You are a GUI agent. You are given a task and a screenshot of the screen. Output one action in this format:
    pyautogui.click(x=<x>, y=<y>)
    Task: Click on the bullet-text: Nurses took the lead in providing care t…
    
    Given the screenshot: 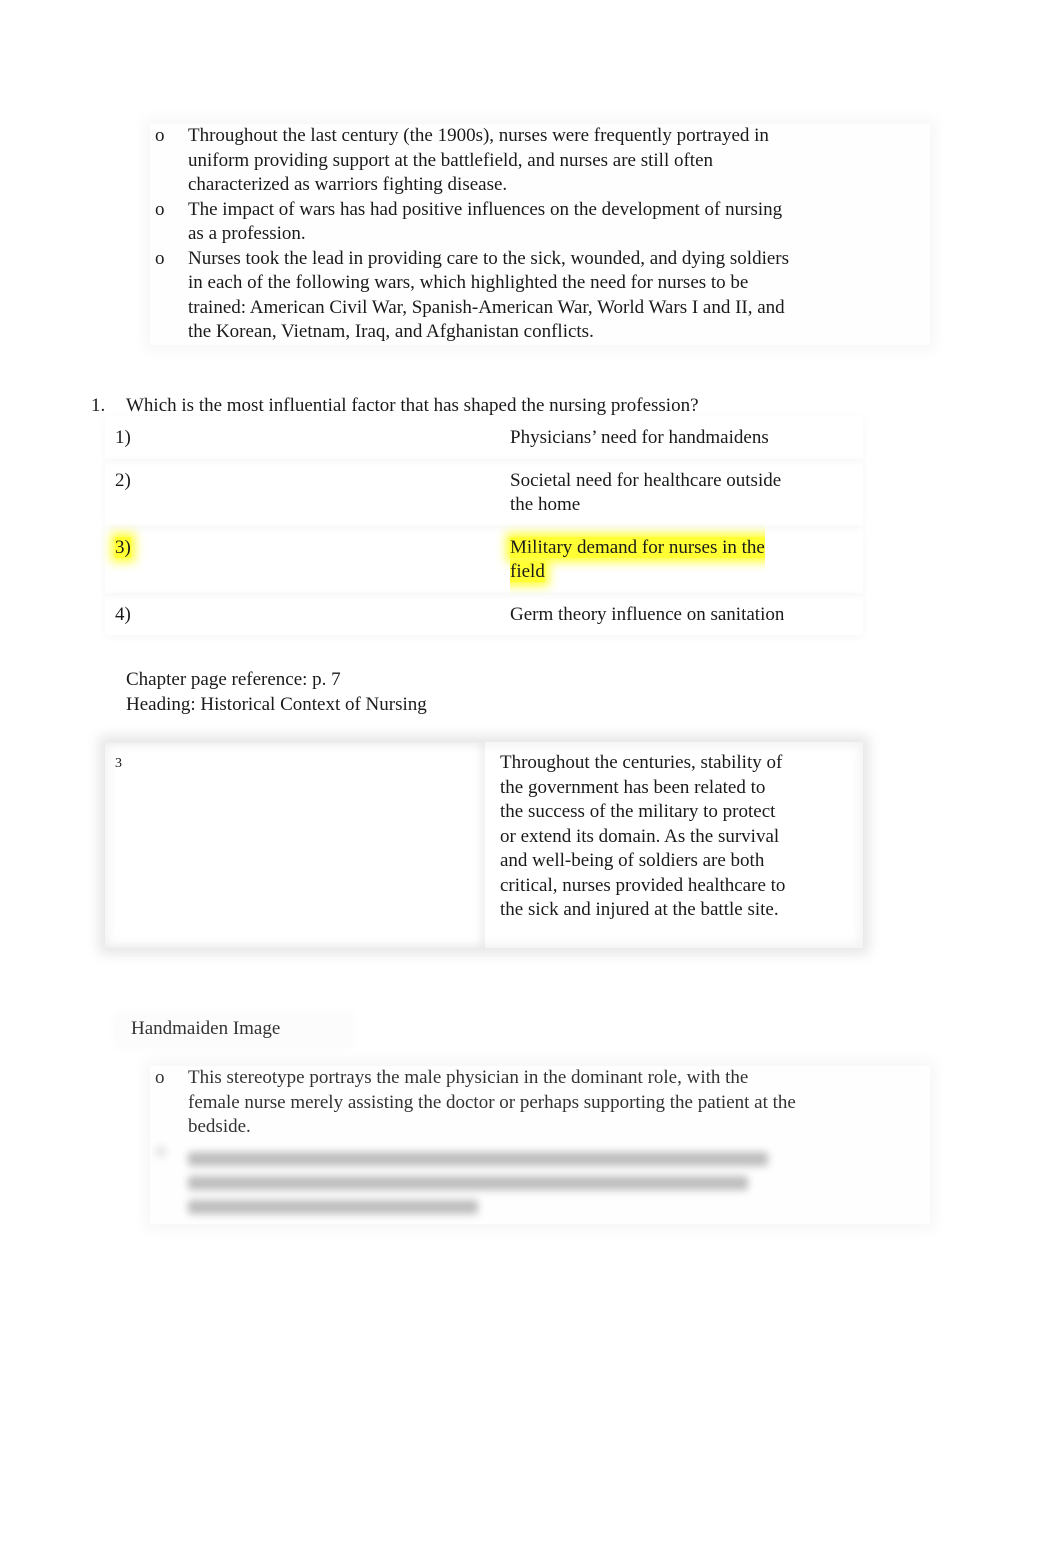 What is the action you would take?
    pyautogui.click(x=489, y=295)
    